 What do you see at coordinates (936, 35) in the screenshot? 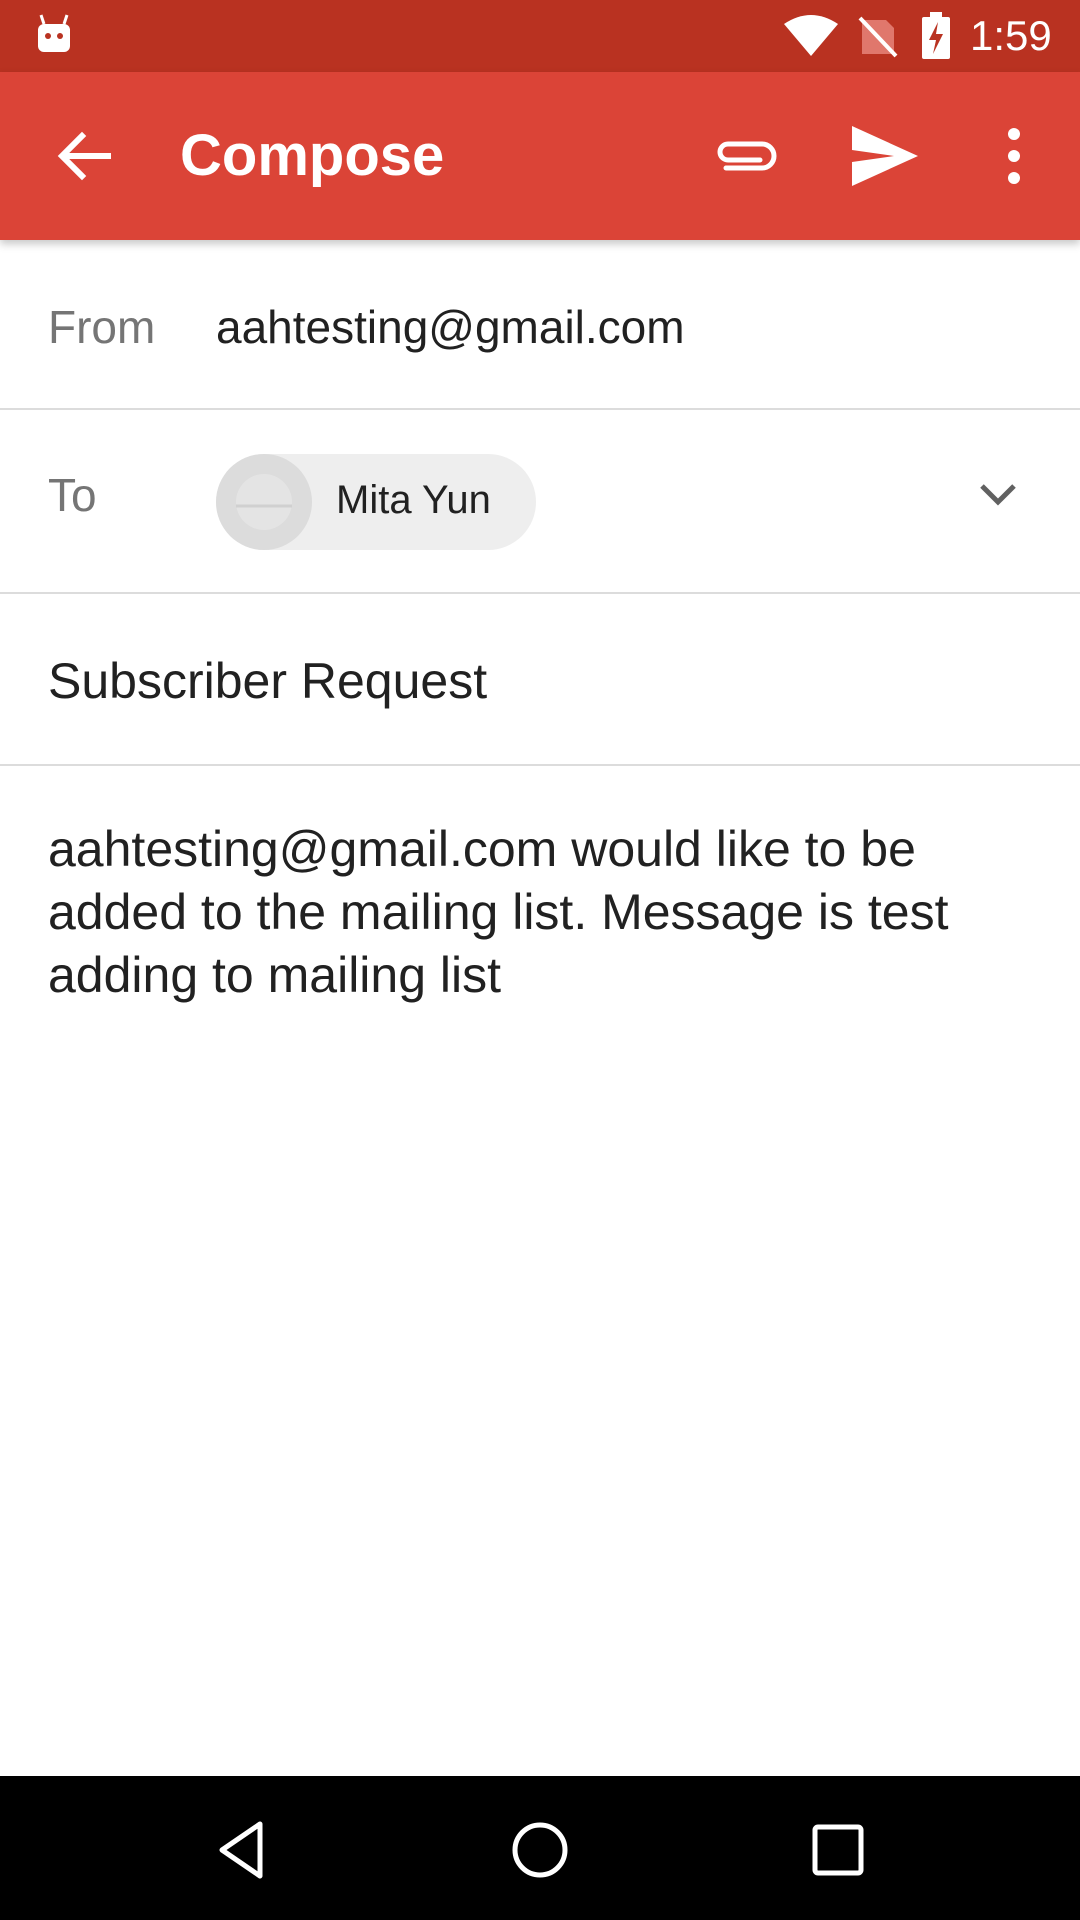
I see `battery-charging-icon` at bounding box center [936, 35].